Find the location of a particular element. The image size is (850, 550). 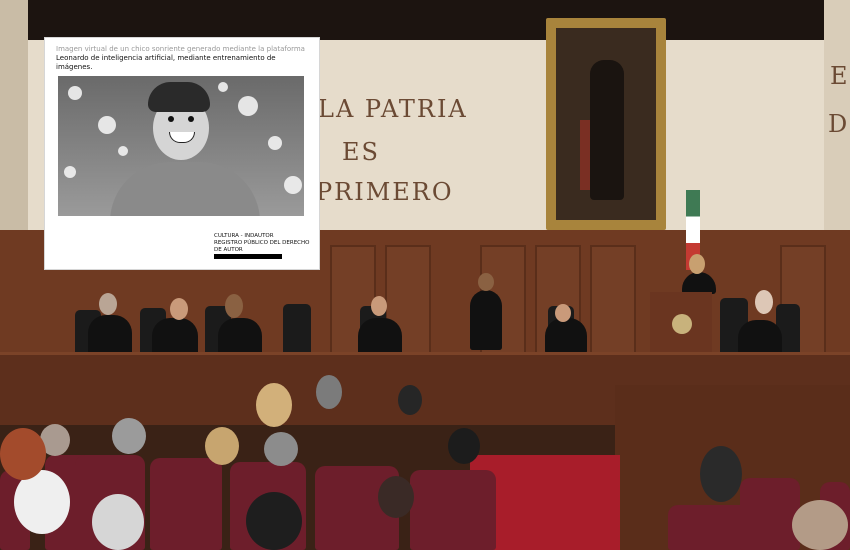

wall-panel is located at coordinates (613, 302).